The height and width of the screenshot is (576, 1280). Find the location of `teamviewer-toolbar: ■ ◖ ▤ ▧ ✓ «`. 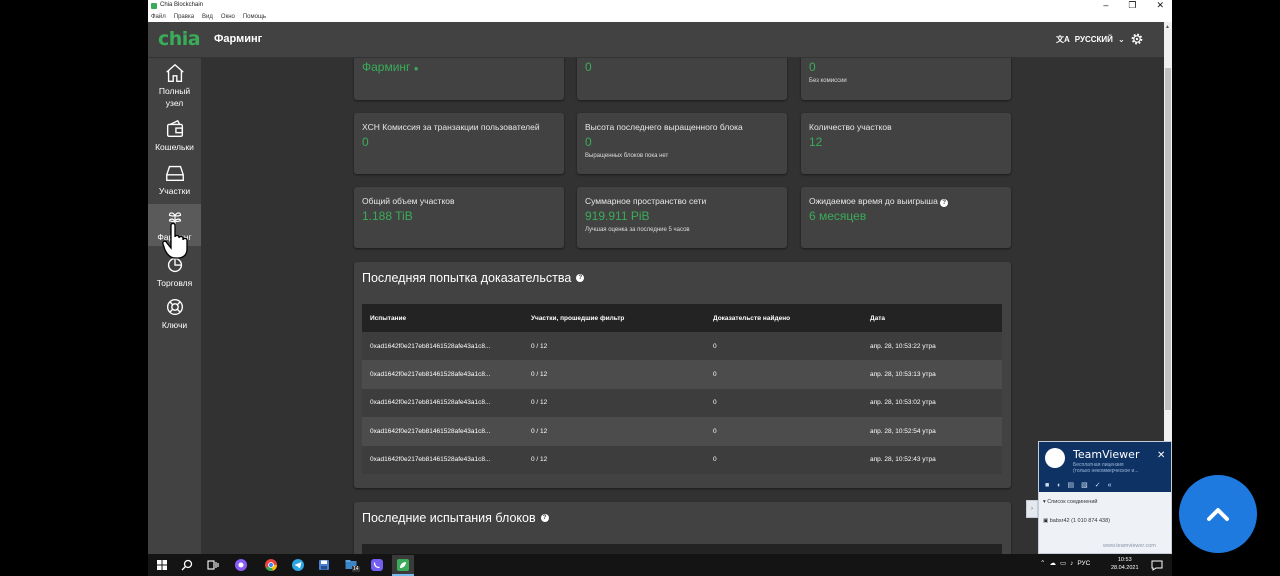

teamviewer-toolbar: ■ ◖ ▤ ▧ ✓ « is located at coordinates (1105, 485).